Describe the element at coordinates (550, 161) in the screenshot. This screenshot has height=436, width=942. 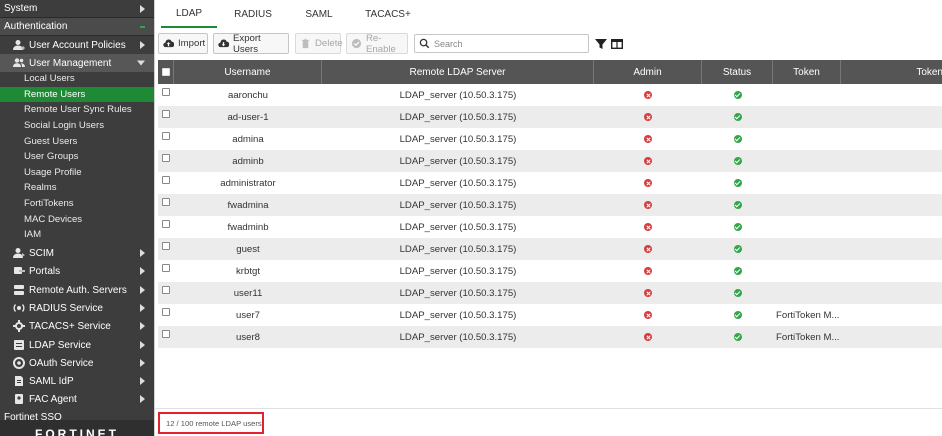
I see `table-row: adminb LDAP_server (10.50.3.175)` at that location.